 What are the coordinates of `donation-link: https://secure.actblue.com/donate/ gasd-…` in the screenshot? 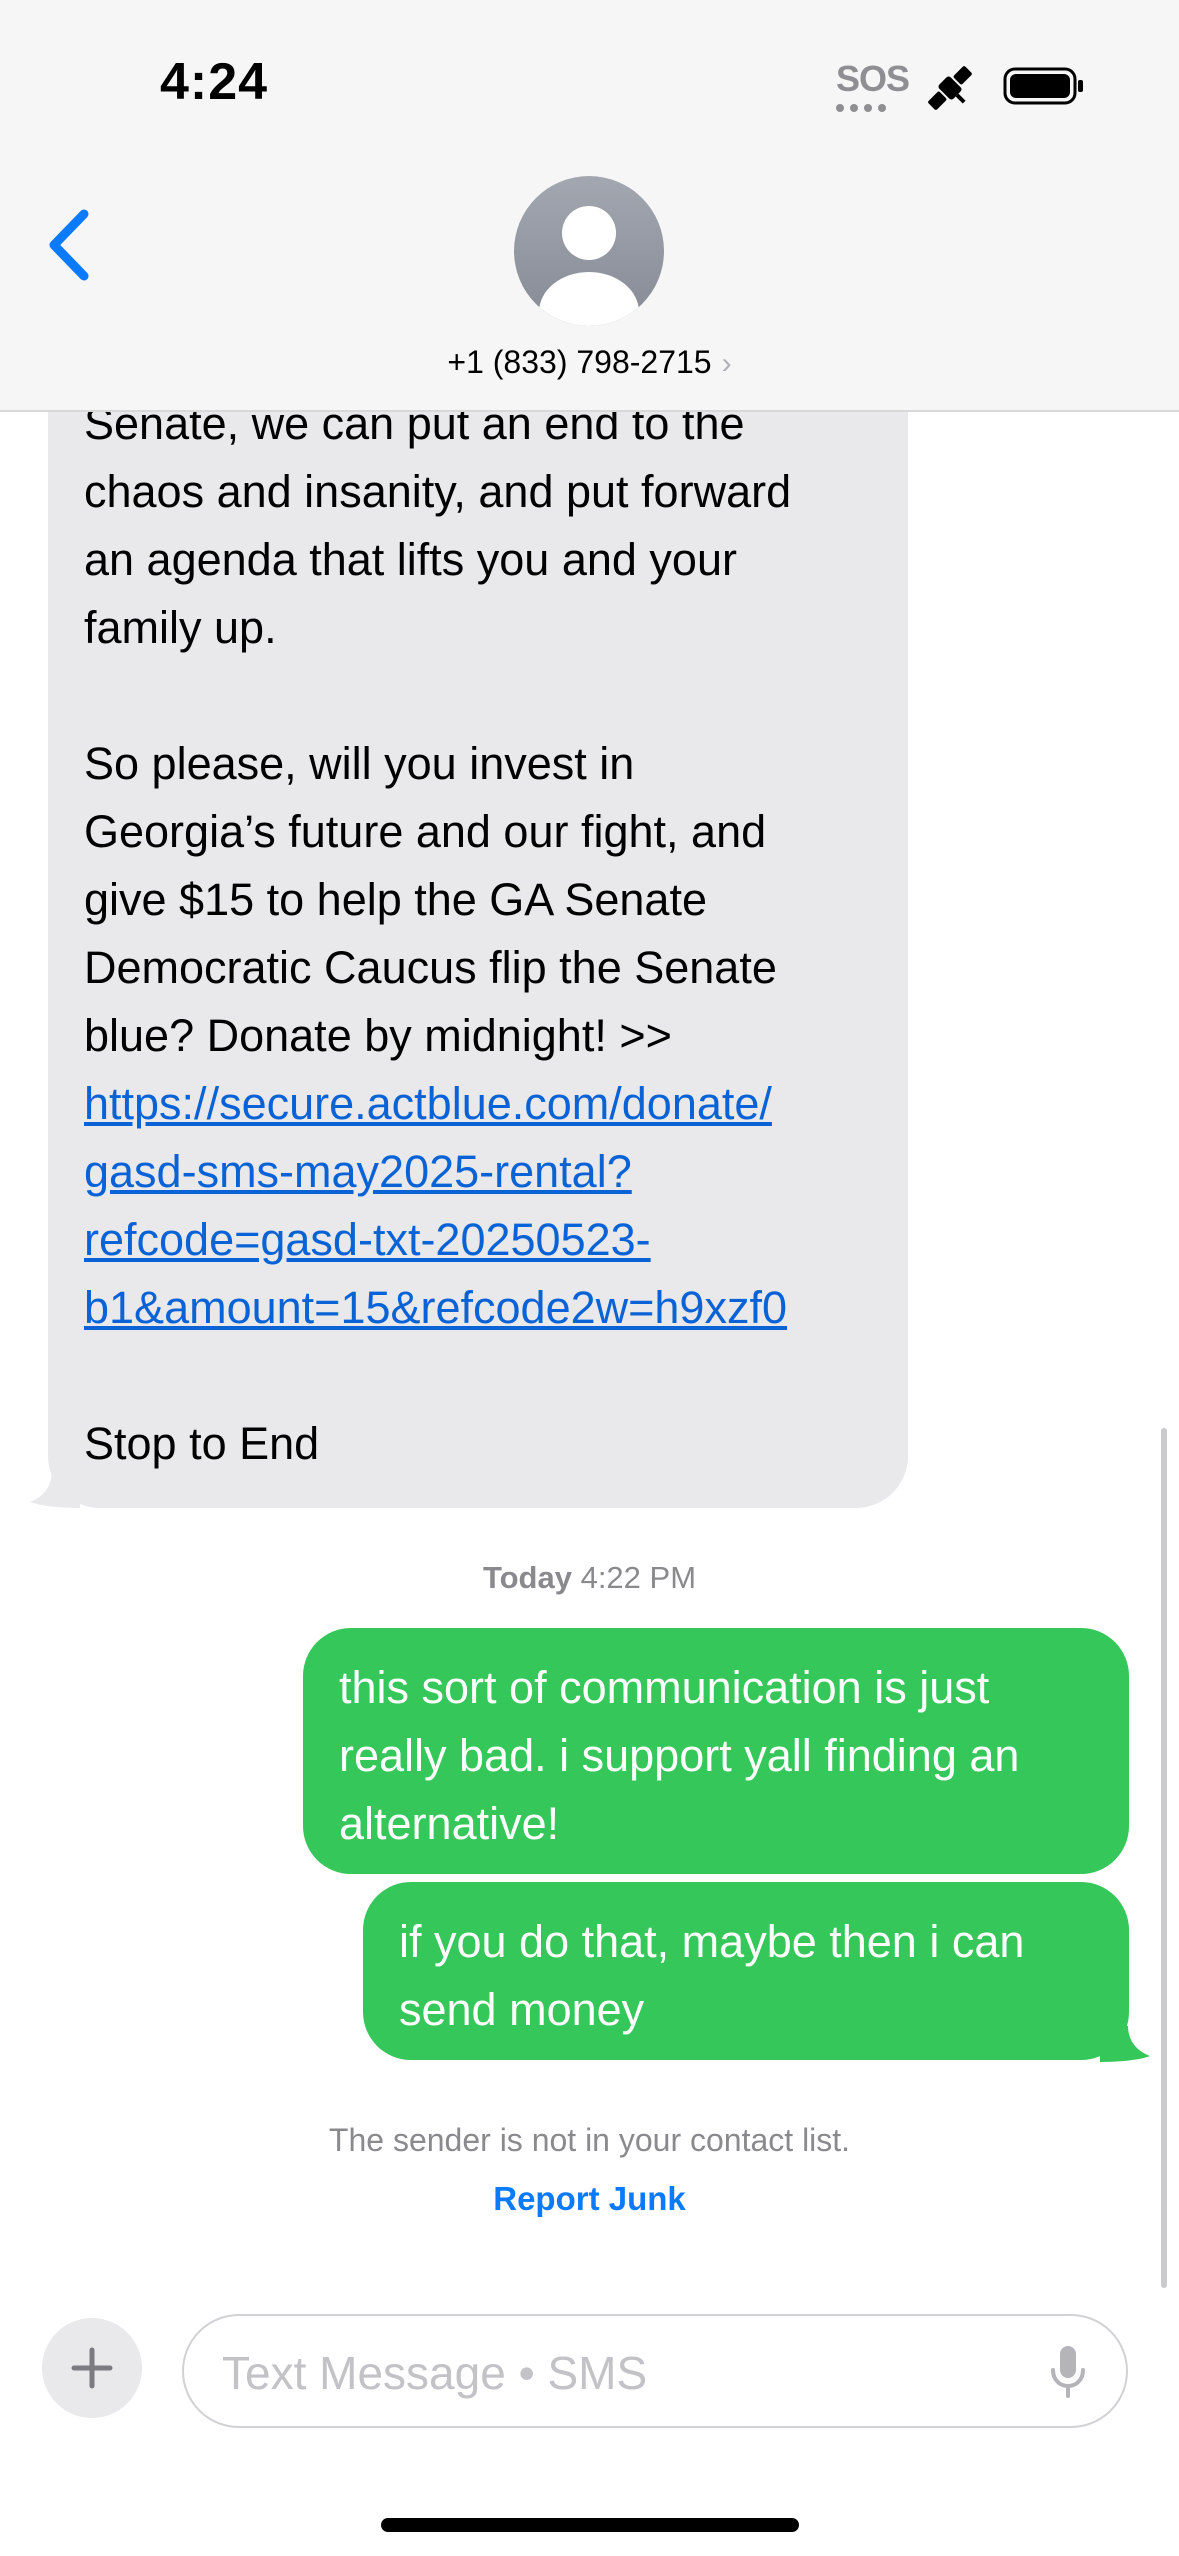 It's located at (435, 1205).